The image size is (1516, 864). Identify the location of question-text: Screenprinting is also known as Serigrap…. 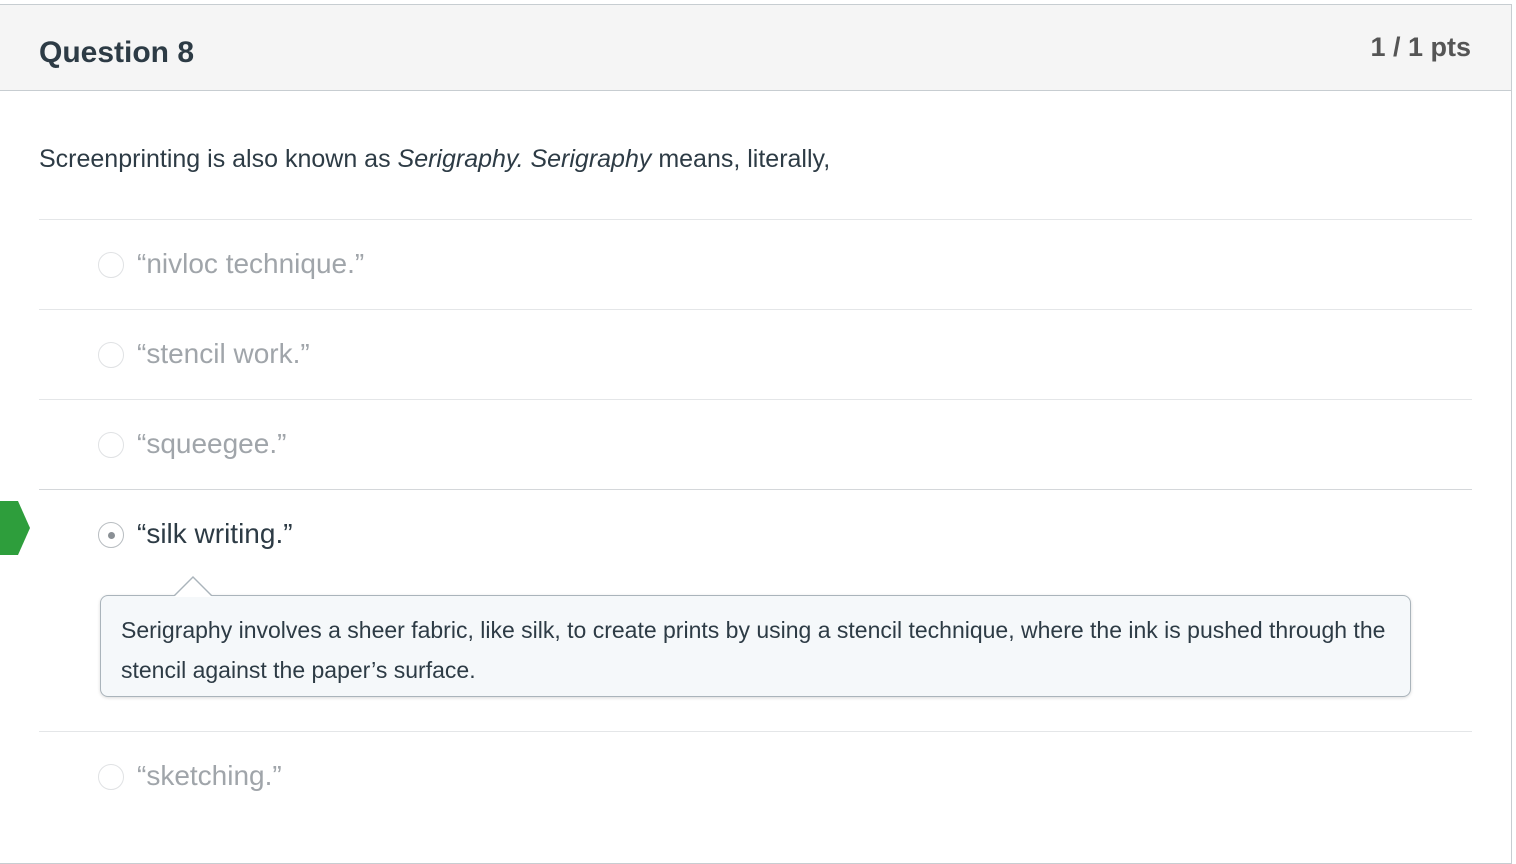
(434, 159).